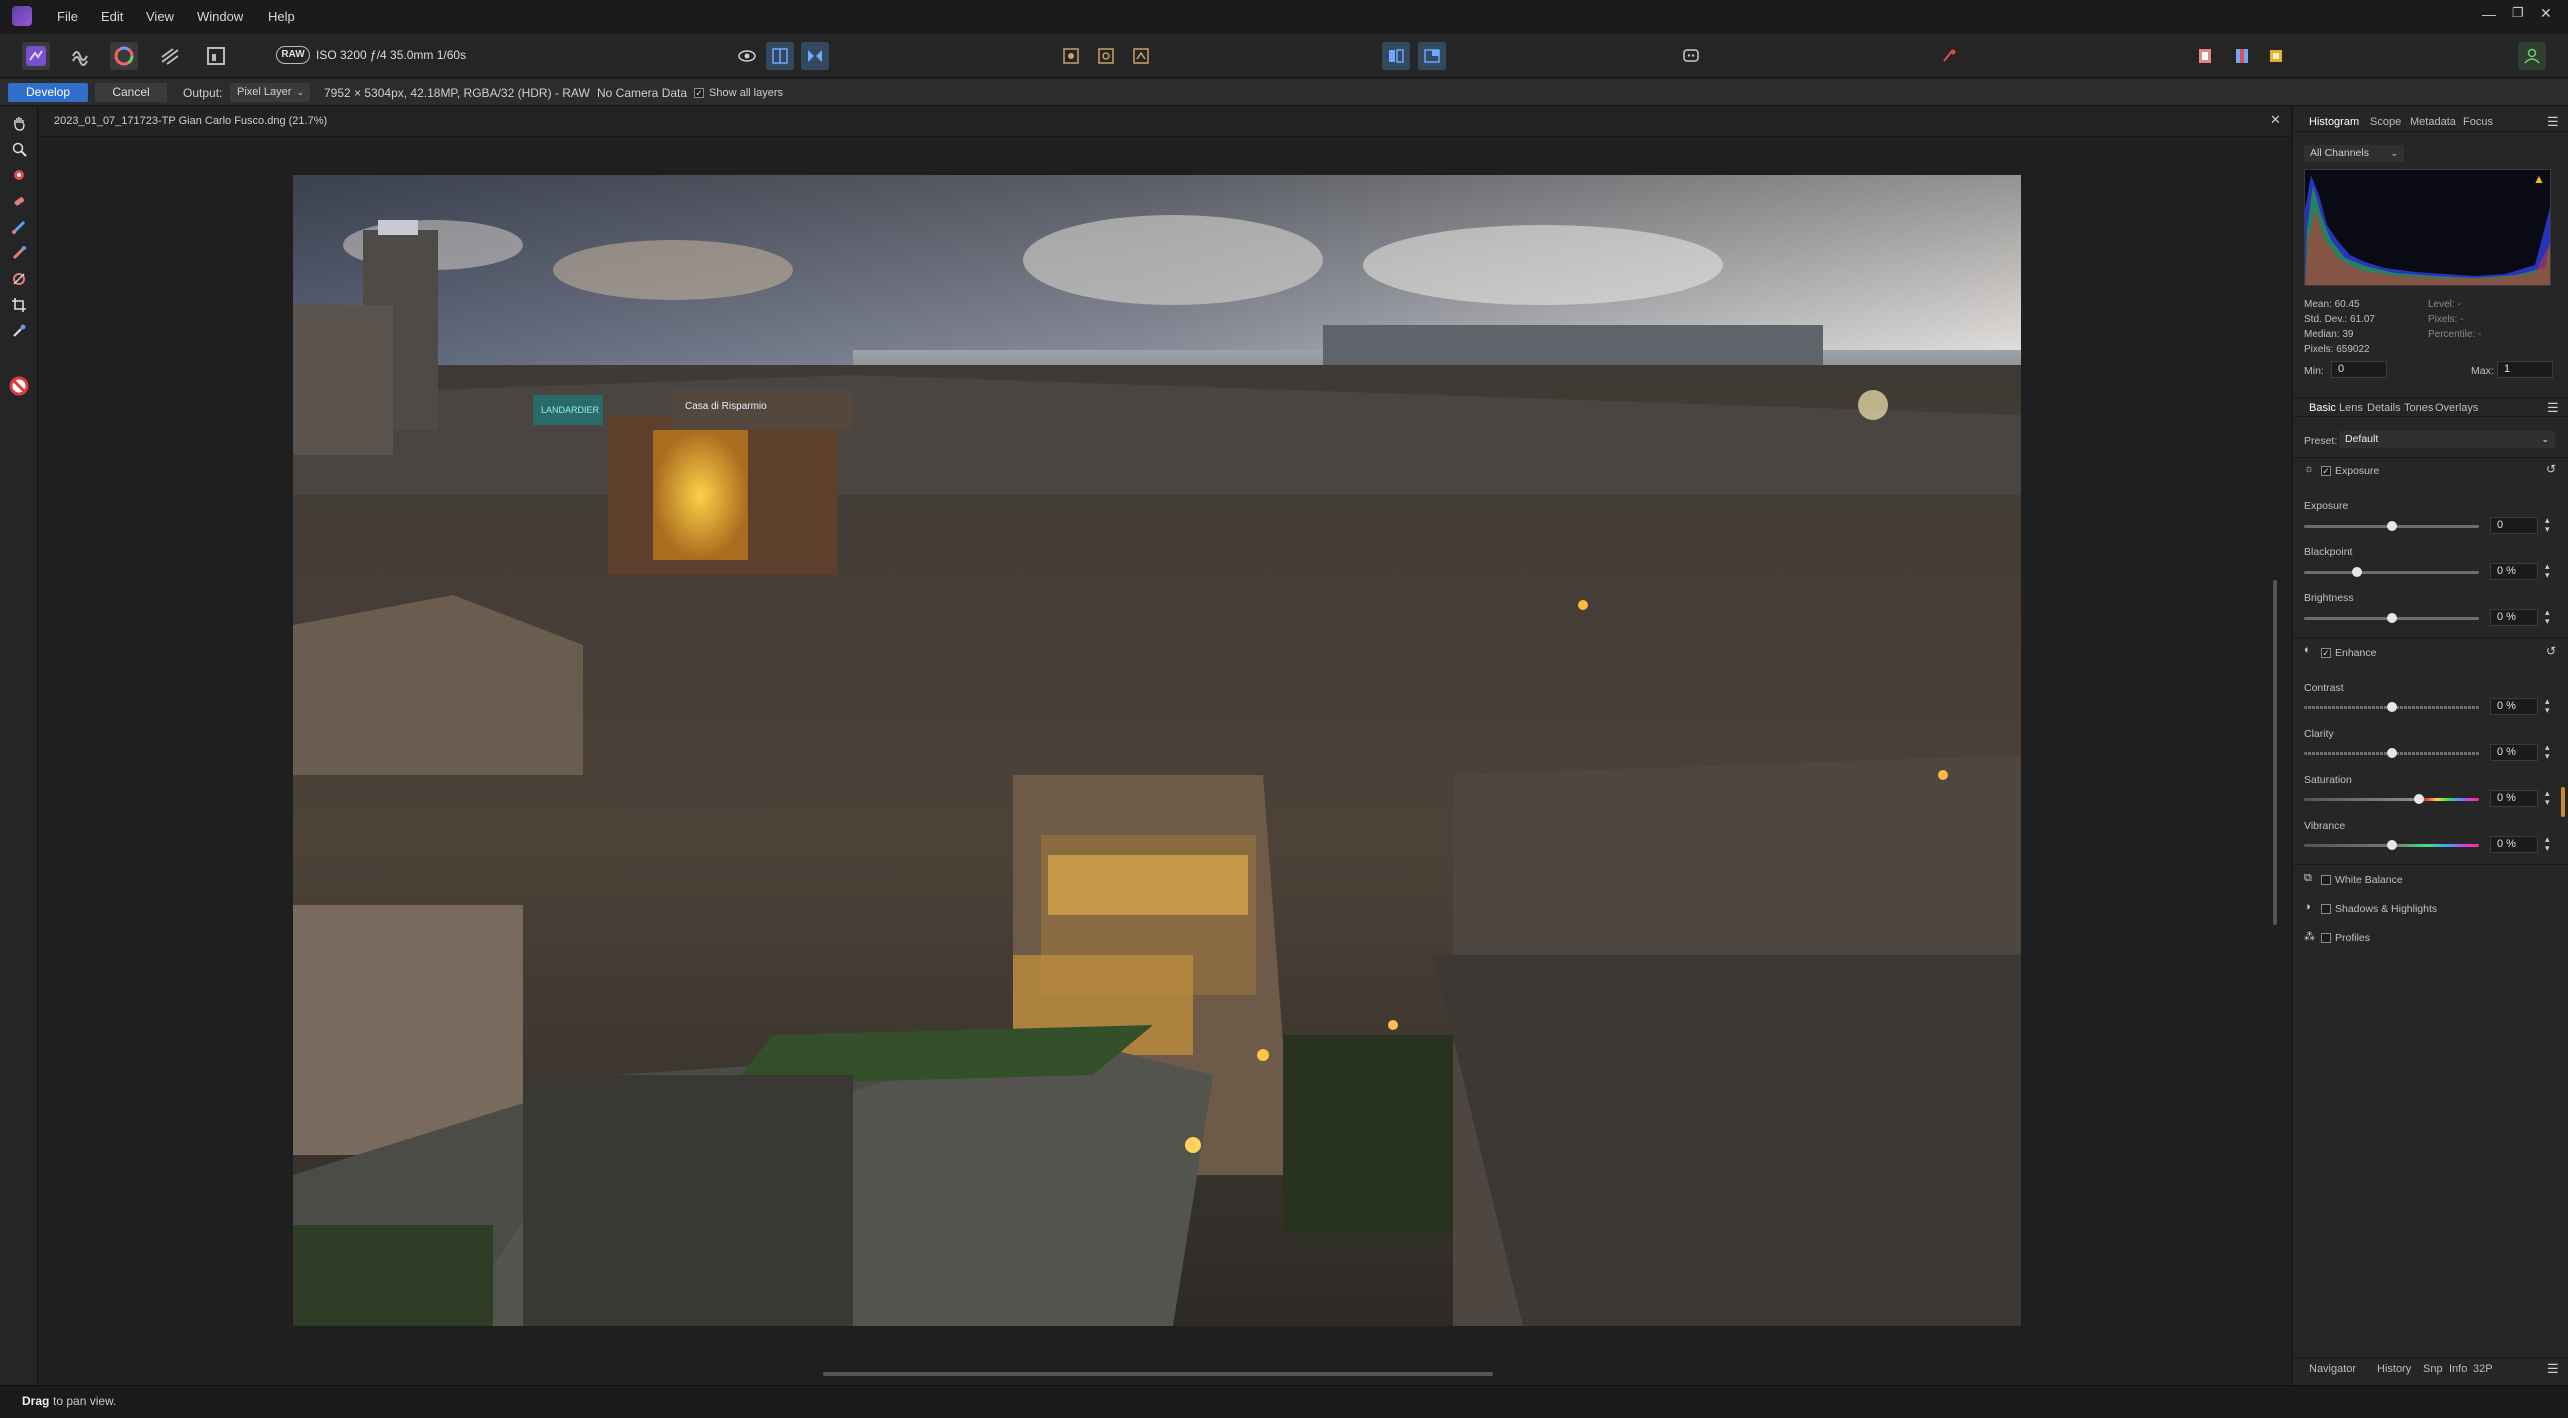 The height and width of the screenshot is (1418, 2568). I want to click on clipped-highlights-icon, so click(1071, 56).